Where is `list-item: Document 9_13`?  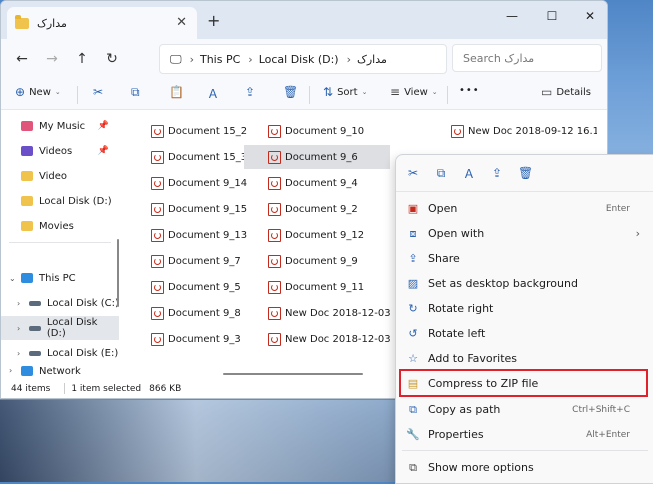 list-item: Document 9_13 is located at coordinates (197, 235).